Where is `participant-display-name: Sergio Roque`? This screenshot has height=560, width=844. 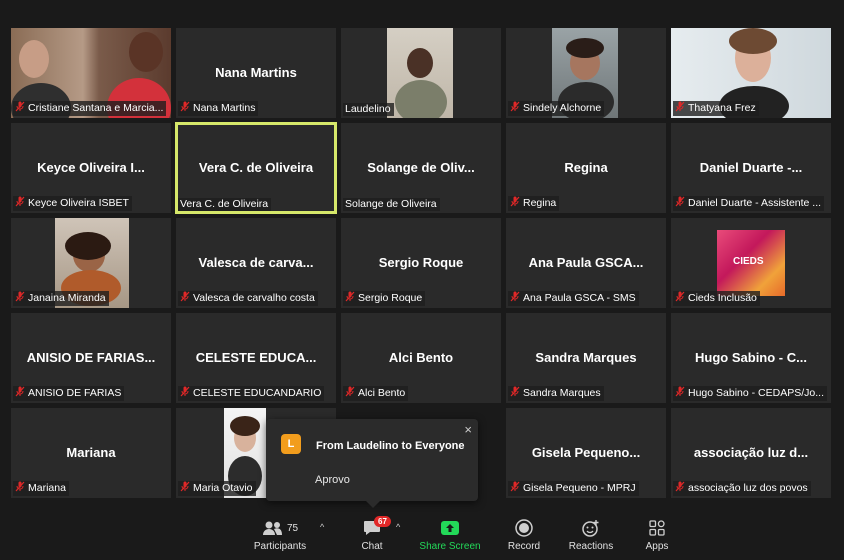
participant-display-name: Sergio Roque is located at coordinates (421, 262).